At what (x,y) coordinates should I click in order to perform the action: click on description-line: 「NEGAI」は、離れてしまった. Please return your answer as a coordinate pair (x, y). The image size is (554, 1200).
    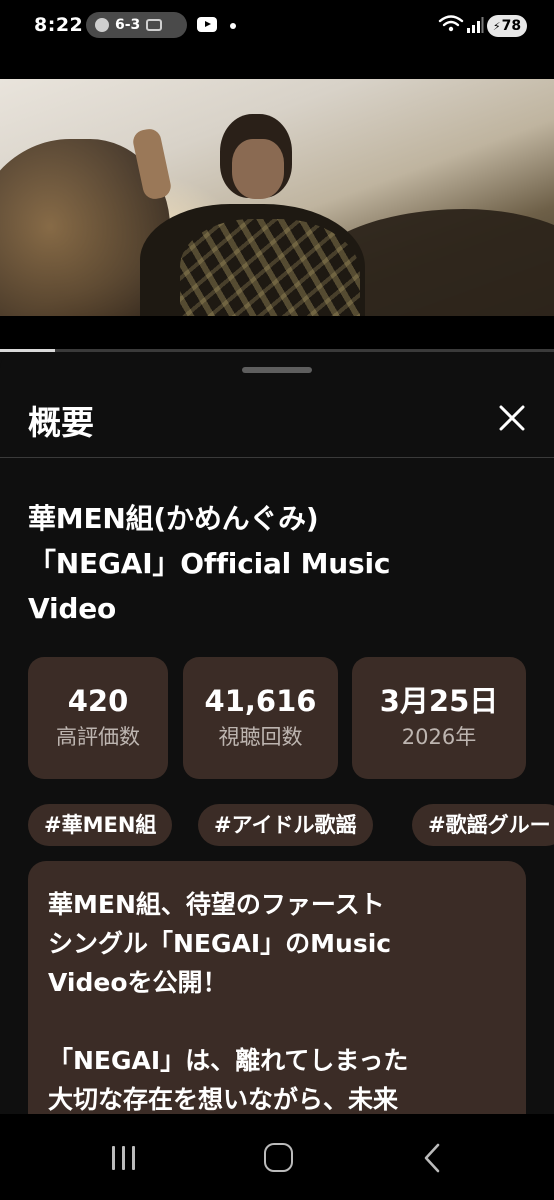
    Looking at the image, I should click on (228, 1060).